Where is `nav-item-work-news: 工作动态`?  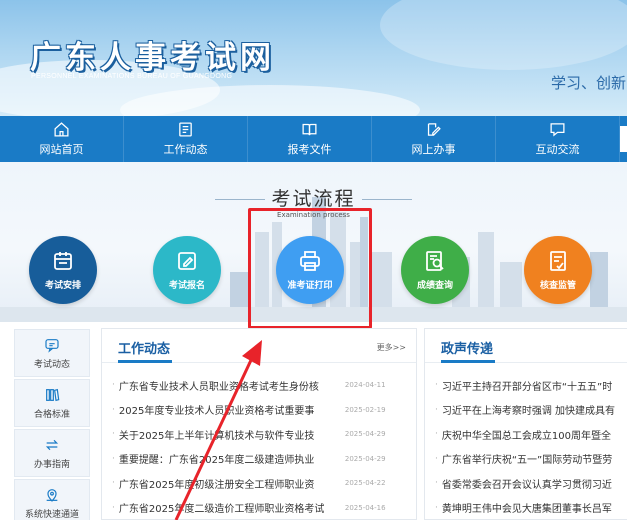
nav-item-work-news: 工作动态 is located at coordinates (186, 139).